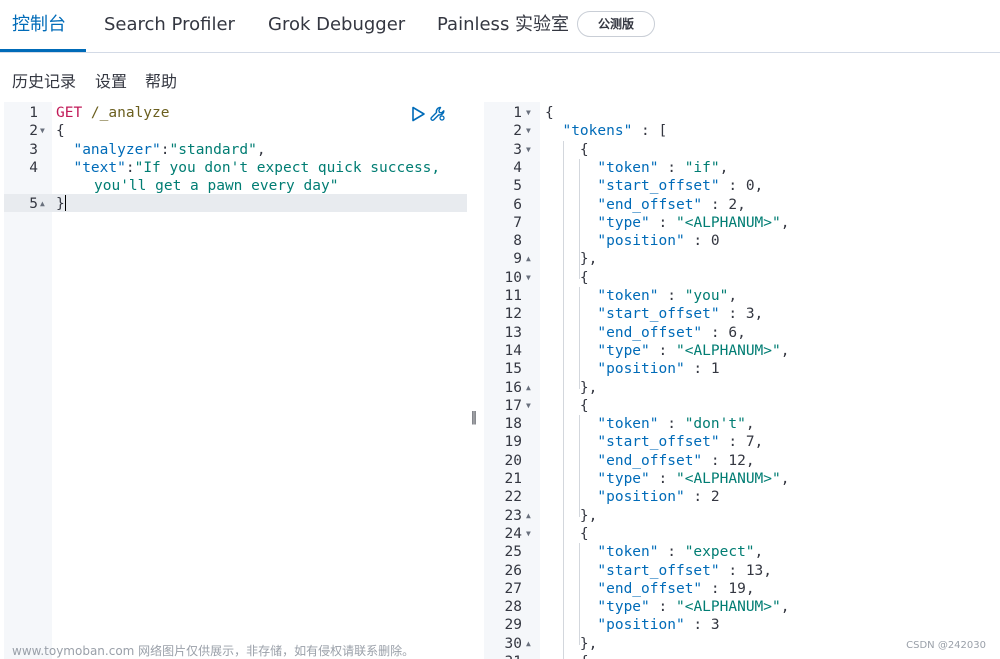  What do you see at coordinates (503, 656) in the screenshot?
I see `line-number: 31` at bounding box center [503, 656].